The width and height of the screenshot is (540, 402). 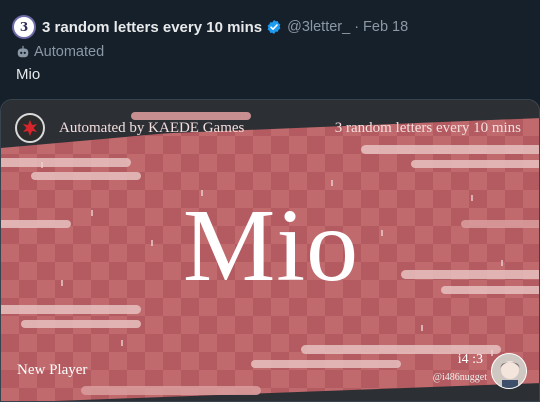 I want to click on card-title: 3 random letters every 10 mins, so click(x=427, y=128).